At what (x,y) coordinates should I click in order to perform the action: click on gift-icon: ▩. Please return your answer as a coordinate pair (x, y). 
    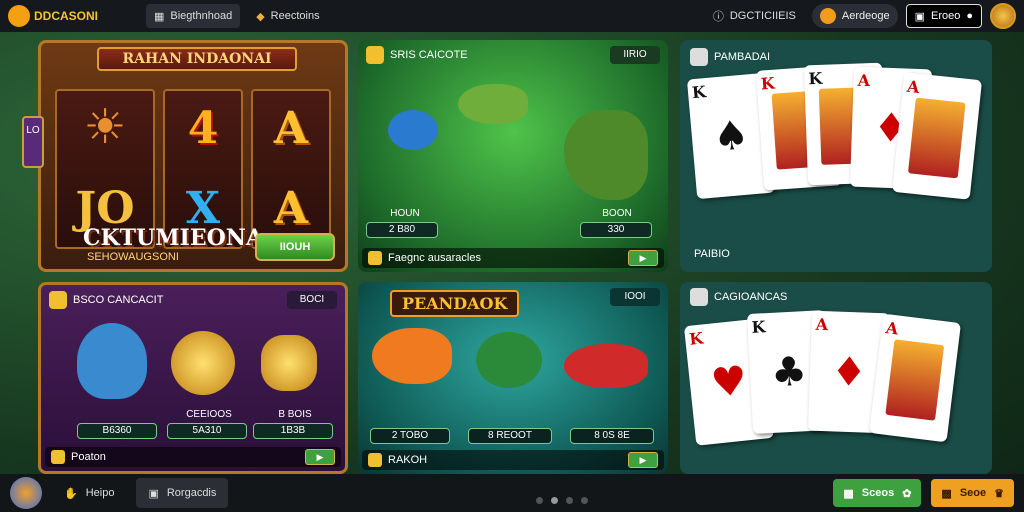
    Looking at the image, I should click on (848, 493).